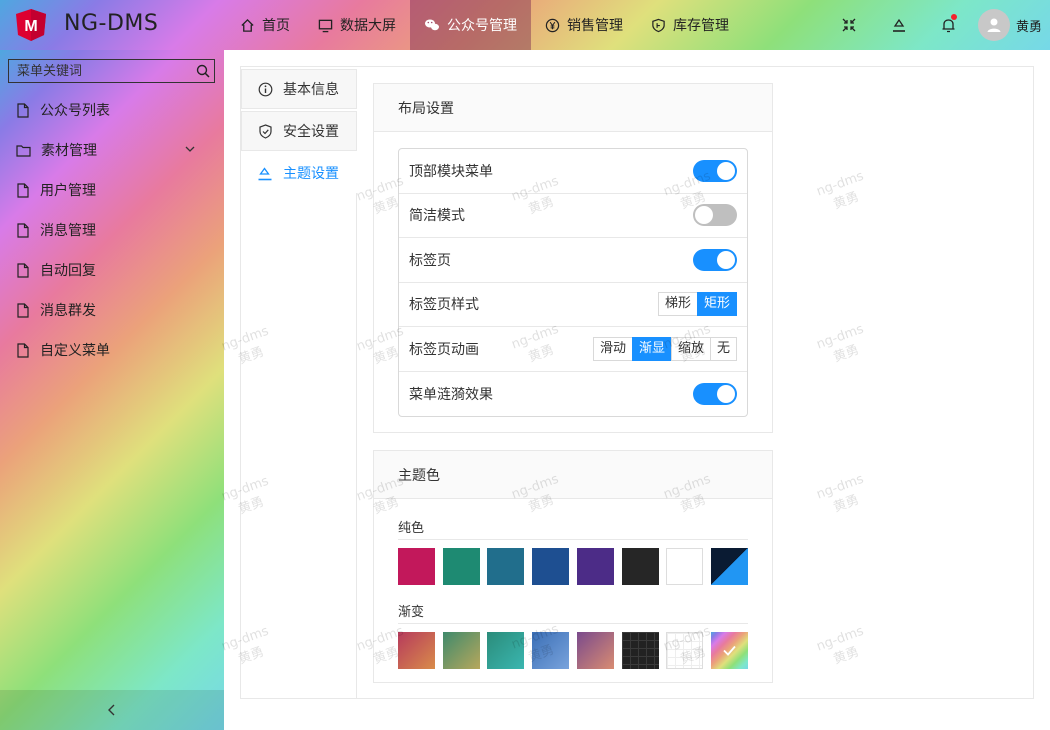  Describe the element at coordinates (595, 566) in the screenshot. I see `swatch-solid-purple` at that location.